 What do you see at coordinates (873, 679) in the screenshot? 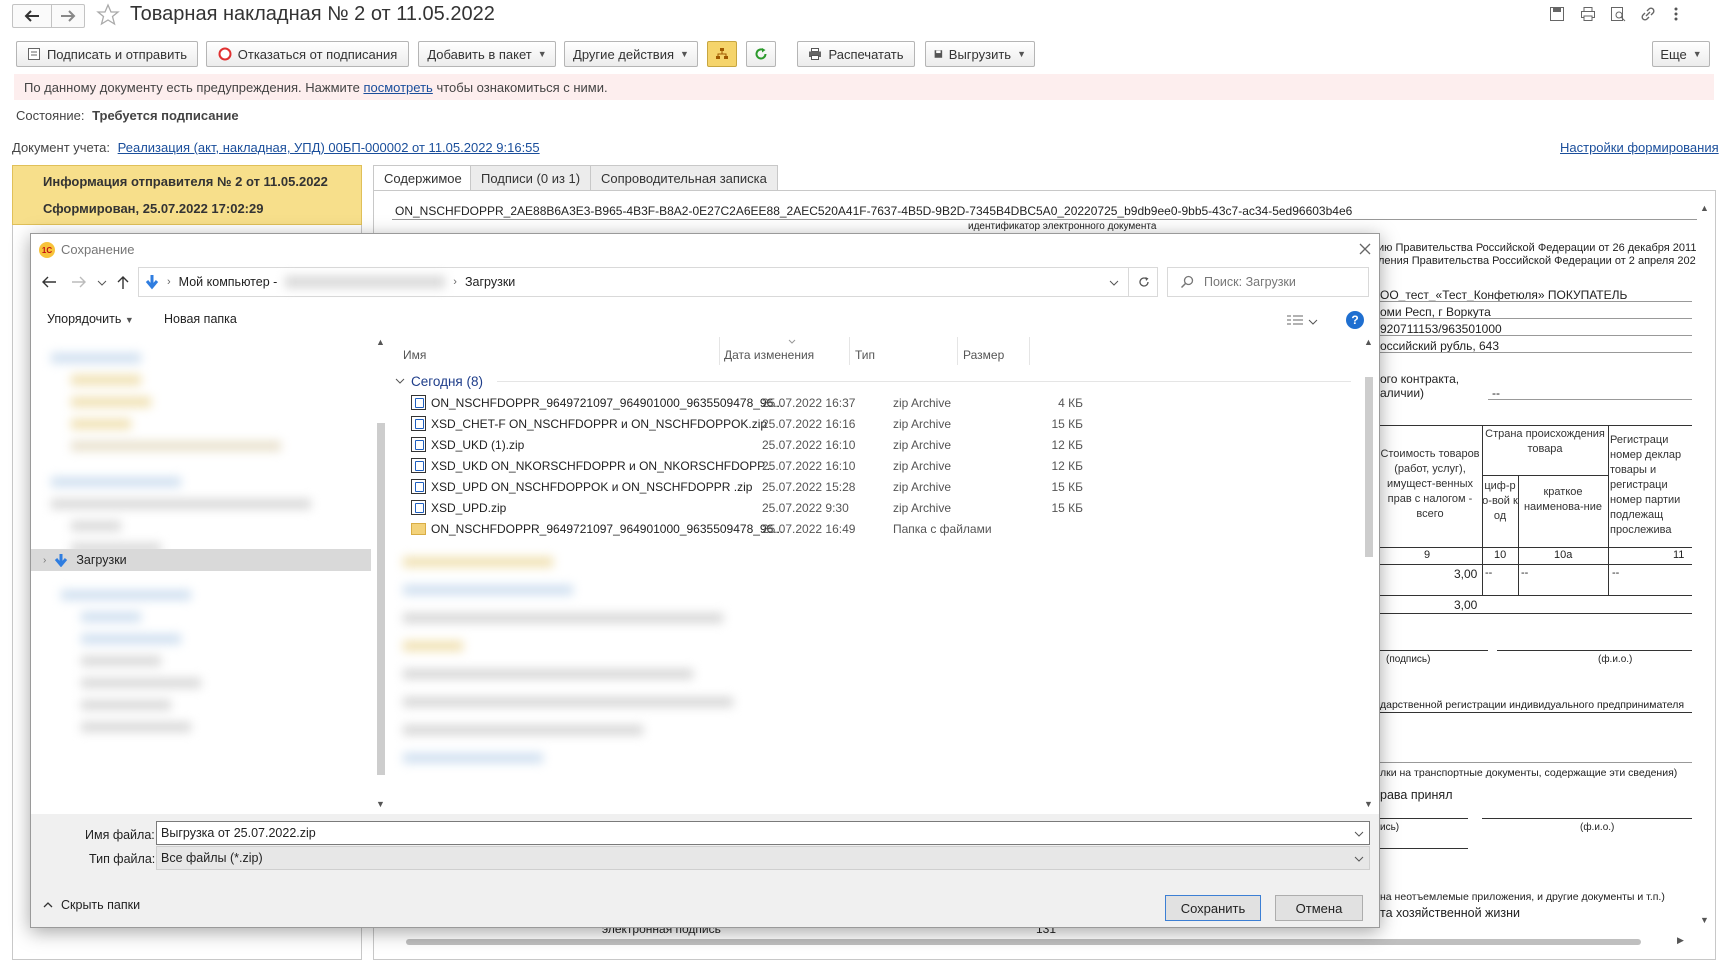
I see `file-list-blurred` at bounding box center [873, 679].